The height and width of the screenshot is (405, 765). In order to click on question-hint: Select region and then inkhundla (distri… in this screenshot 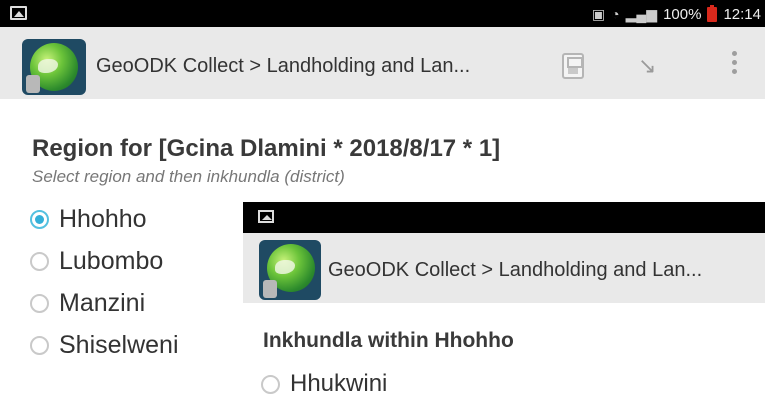, I will do `click(188, 176)`.